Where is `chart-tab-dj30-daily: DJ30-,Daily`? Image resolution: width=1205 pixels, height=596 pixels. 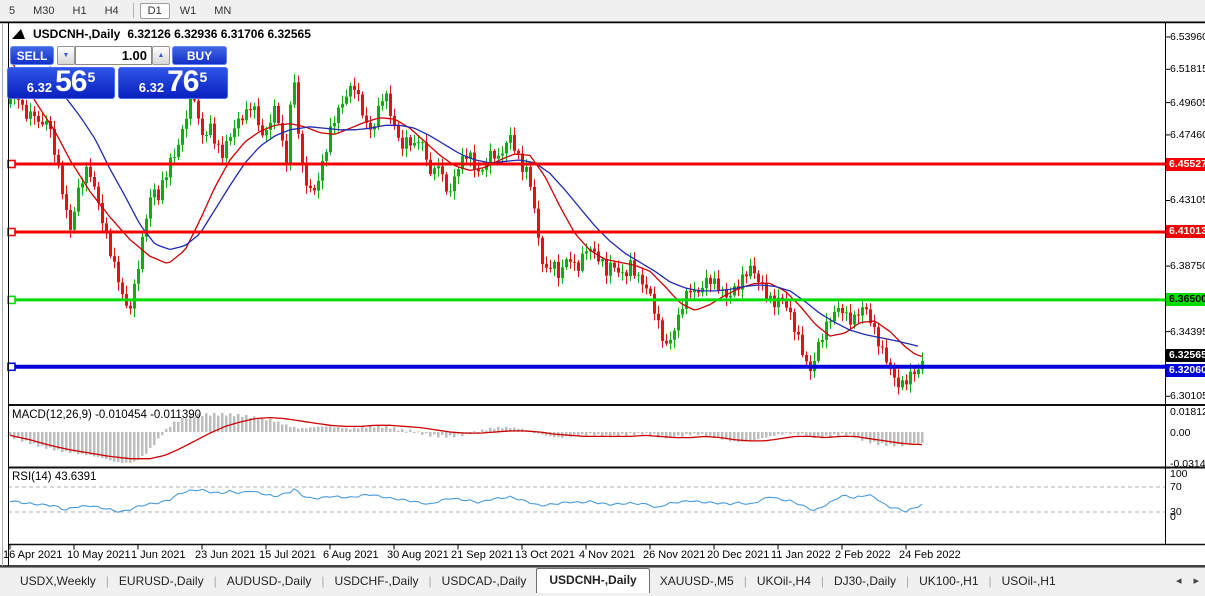 chart-tab-dj30-daily: DJ30-,Daily is located at coordinates (865, 581).